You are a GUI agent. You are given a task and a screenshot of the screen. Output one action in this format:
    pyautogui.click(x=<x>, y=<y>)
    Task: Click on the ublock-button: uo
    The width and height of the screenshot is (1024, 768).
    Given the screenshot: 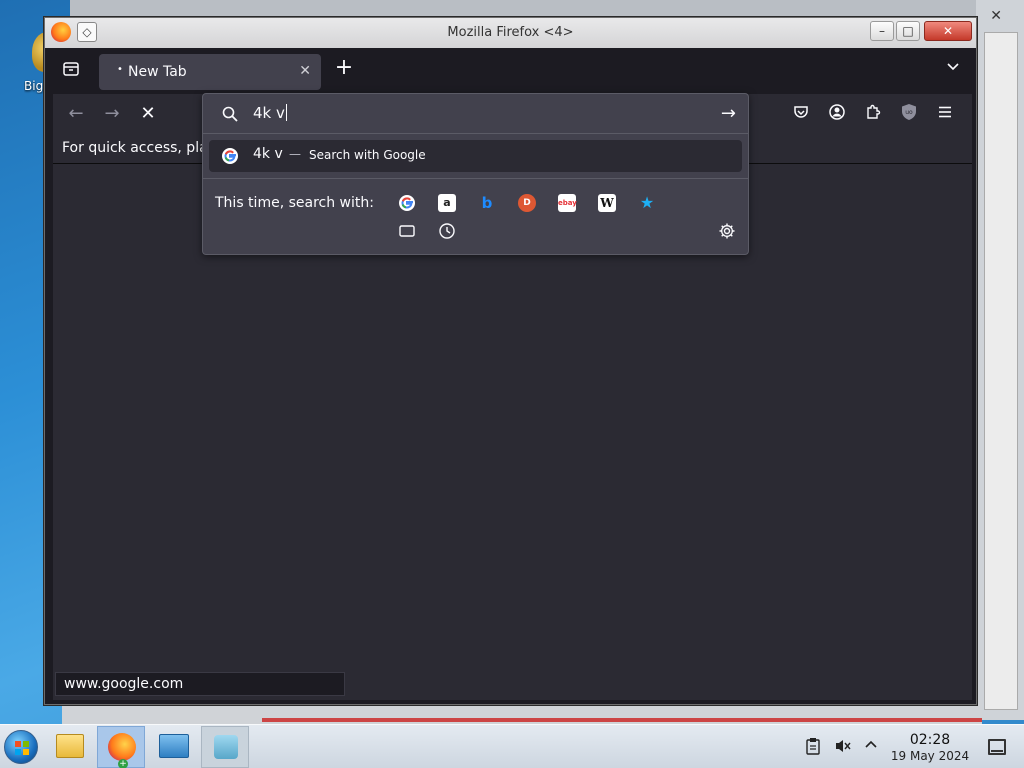 What is the action you would take?
    pyautogui.click(x=909, y=114)
    